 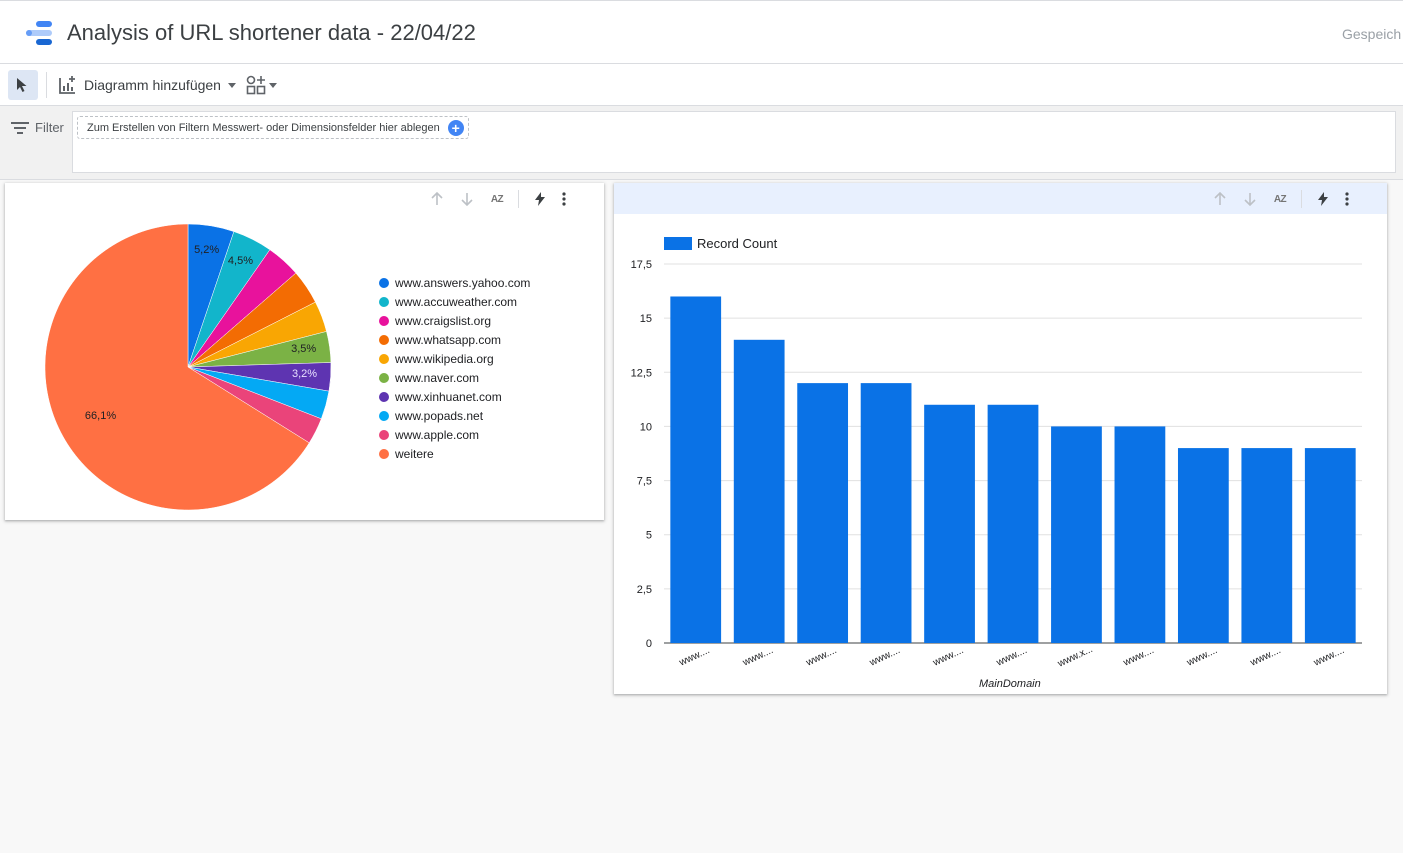 I want to click on select-tool-button, so click(x=23, y=85).